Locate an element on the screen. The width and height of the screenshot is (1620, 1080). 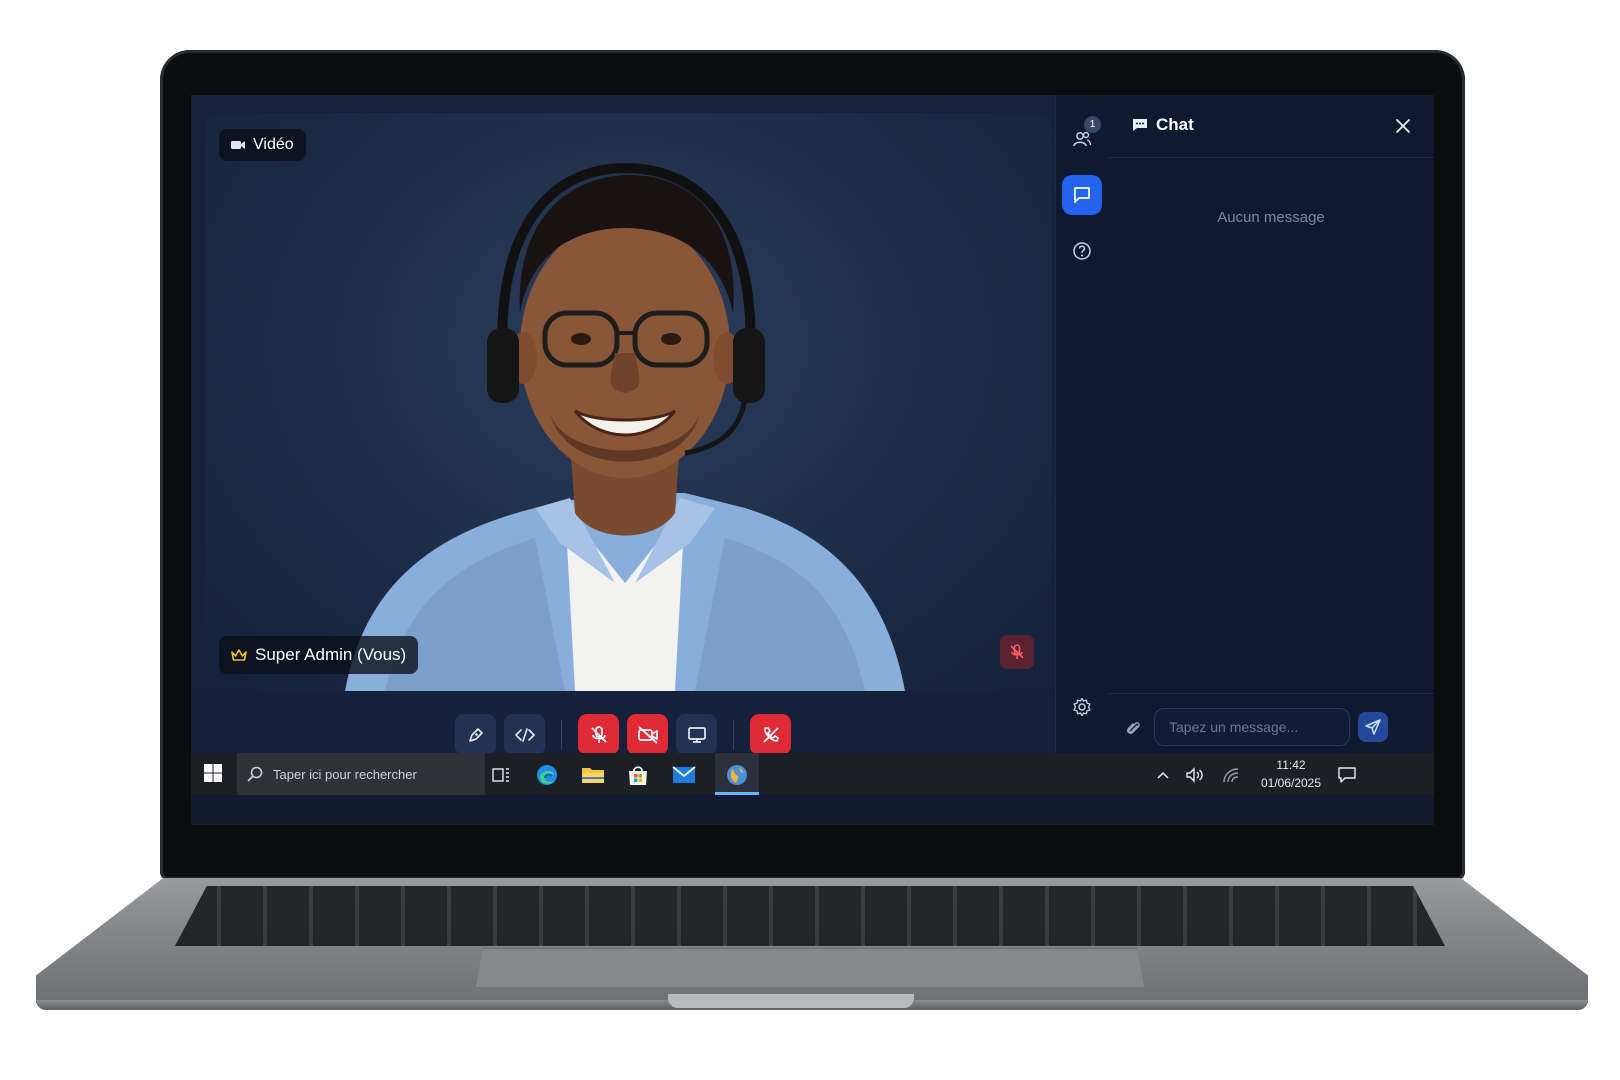
participants-button: 1 is located at coordinates (1082, 137).